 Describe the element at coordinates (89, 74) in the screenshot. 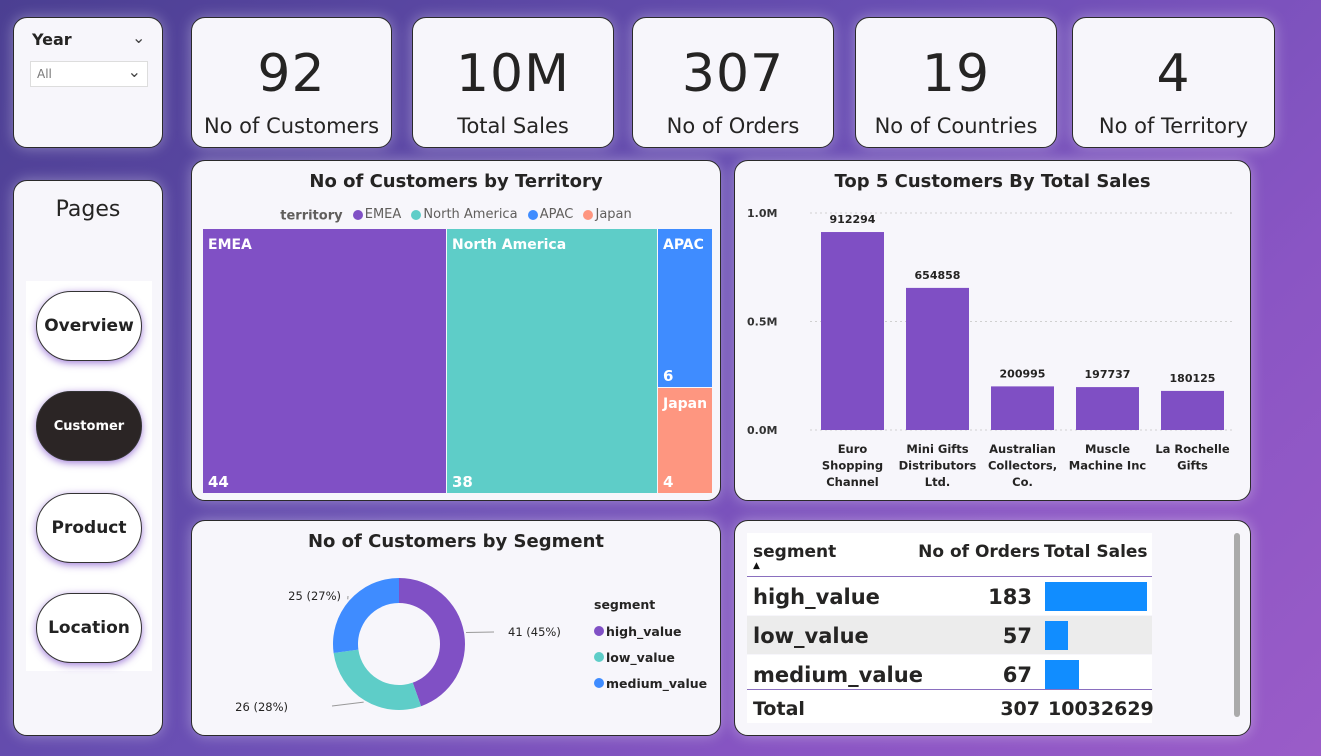

I see `year-dropdown: All ⌄` at that location.